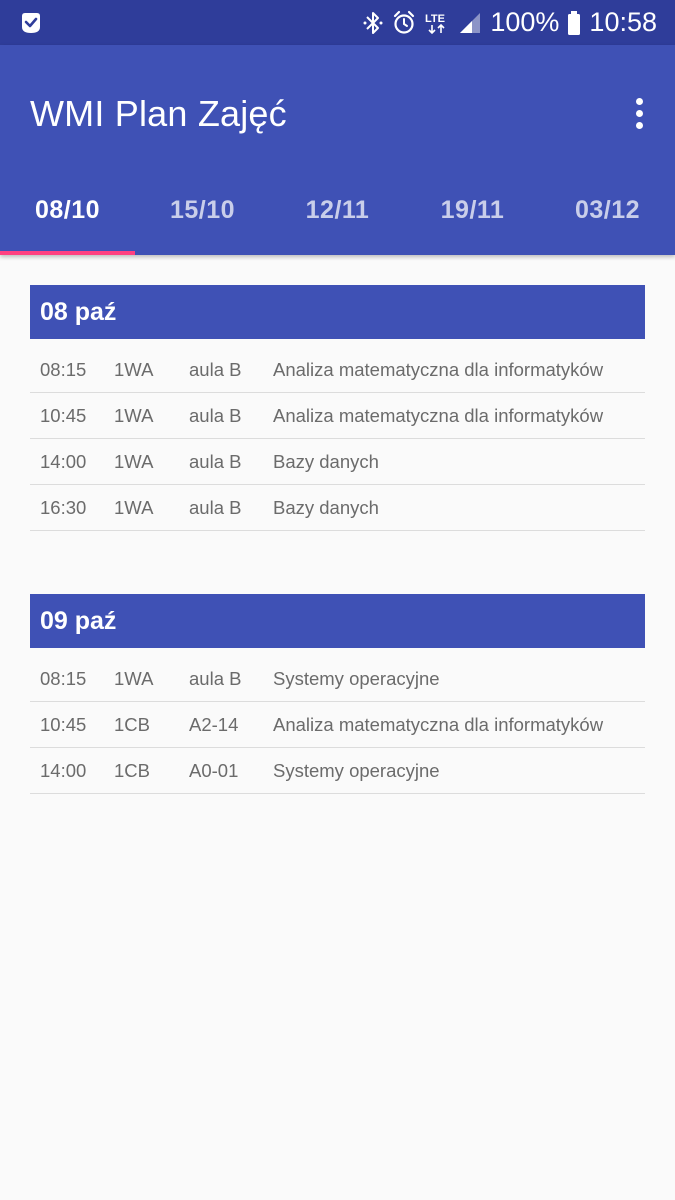 The width and height of the screenshot is (675, 1200). Describe the element at coordinates (214, 724) in the screenshot. I see `class-room: A2-14` at that location.